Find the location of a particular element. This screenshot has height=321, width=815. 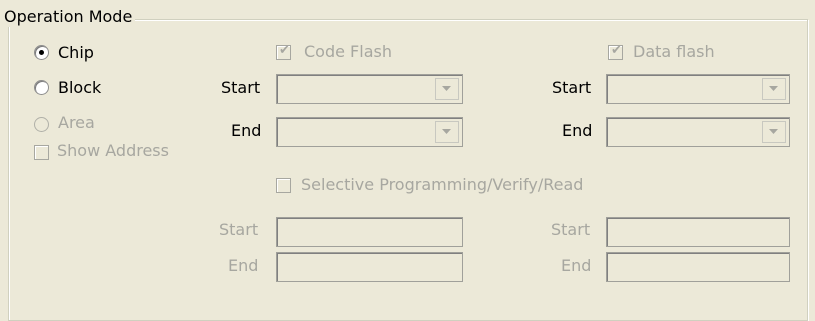

code-flash-end-combo is located at coordinates (369, 132).